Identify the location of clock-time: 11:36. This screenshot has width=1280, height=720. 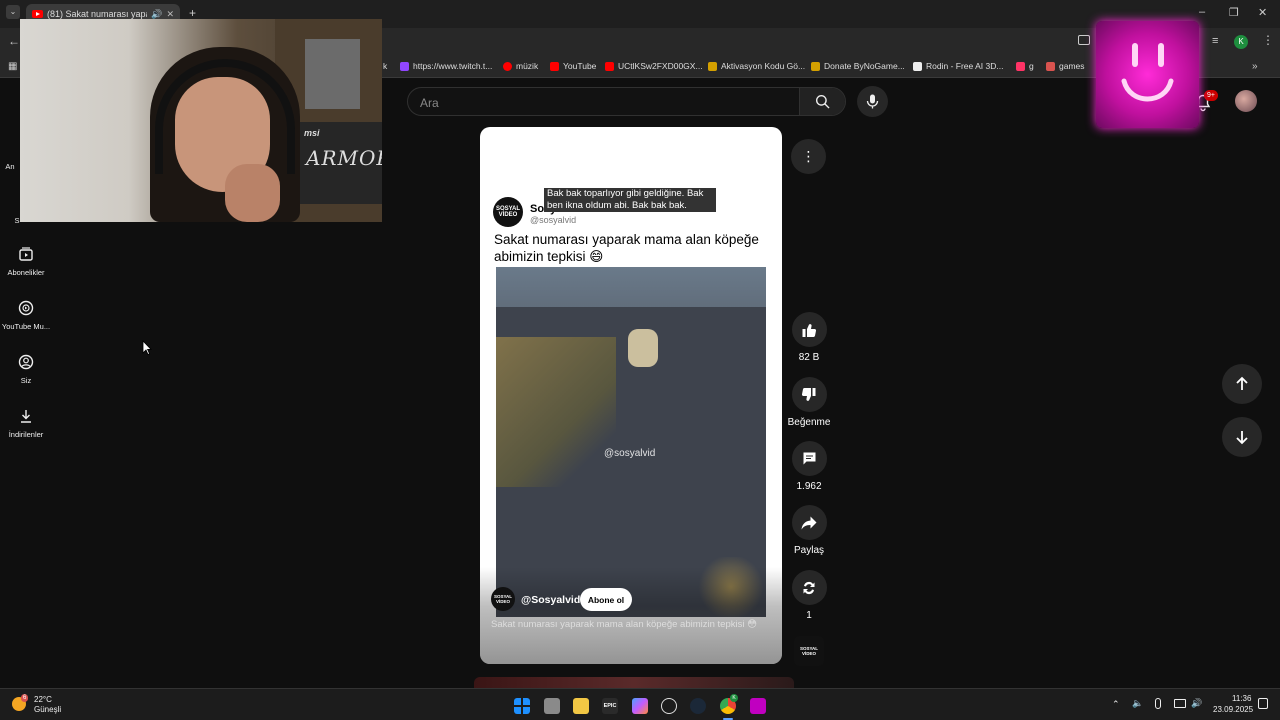
(1241, 698).